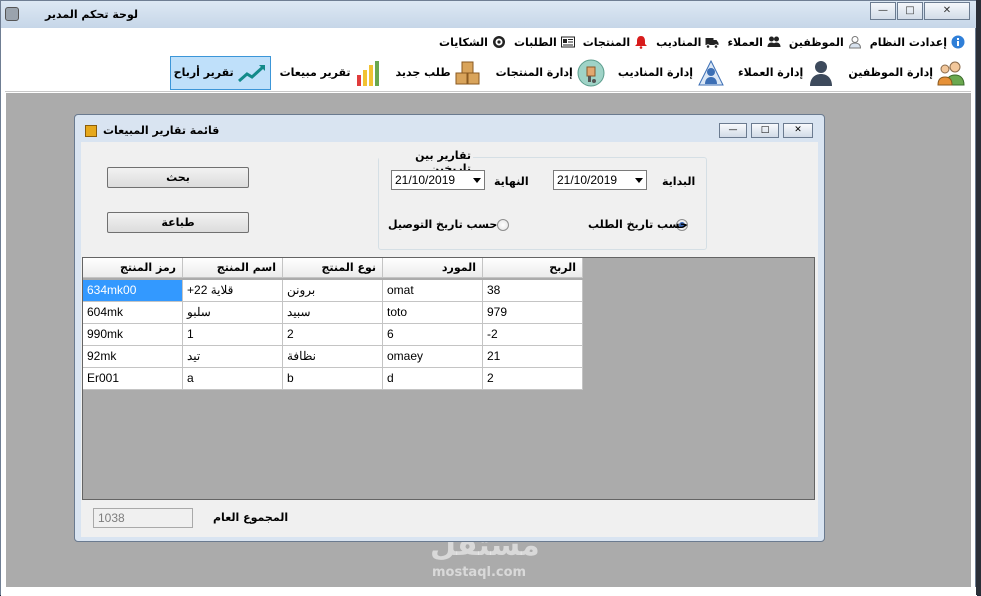 The height and width of the screenshot is (596, 981). Describe the element at coordinates (534, 72) in the screenshot. I see `toolbar-label: إدارة المنتجات` at that location.